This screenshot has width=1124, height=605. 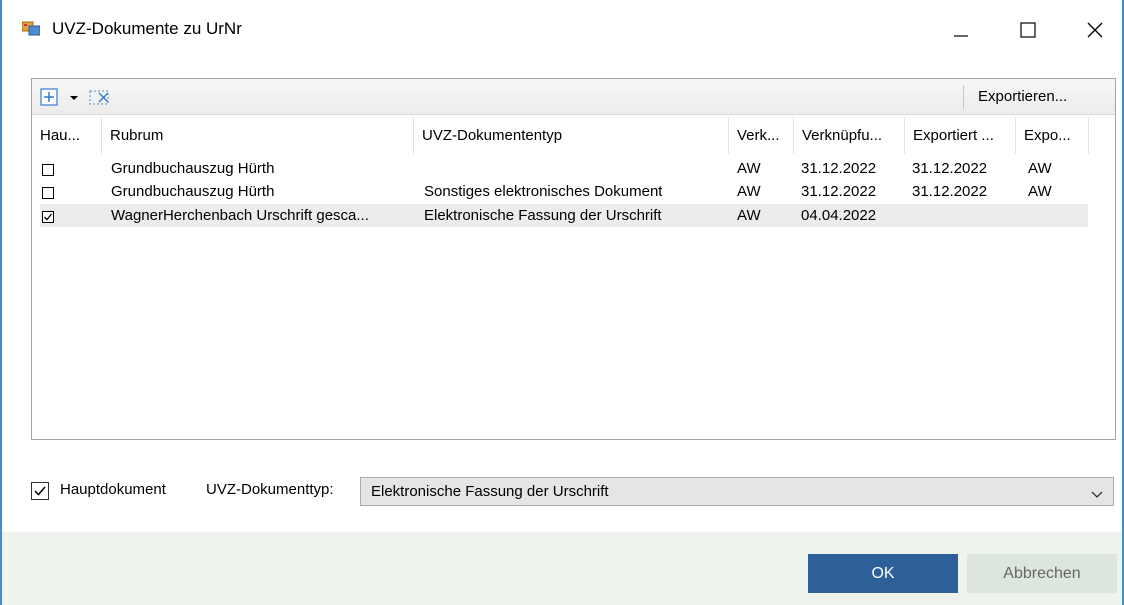 What do you see at coordinates (737, 491) in the screenshot?
I see `dokumenttyp-select: Elektronische Fassung der Urschrift` at bounding box center [737, 491].